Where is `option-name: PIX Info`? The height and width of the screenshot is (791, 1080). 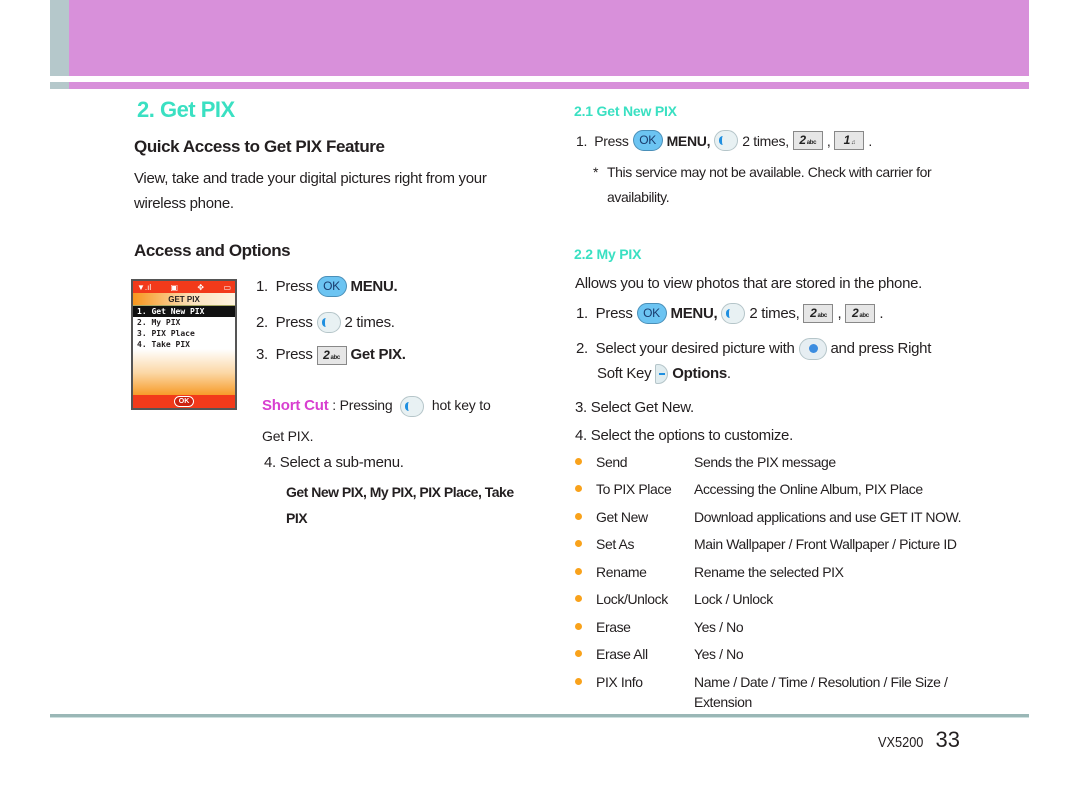
option-name: PIX Info is located at coordinates (619, 682).